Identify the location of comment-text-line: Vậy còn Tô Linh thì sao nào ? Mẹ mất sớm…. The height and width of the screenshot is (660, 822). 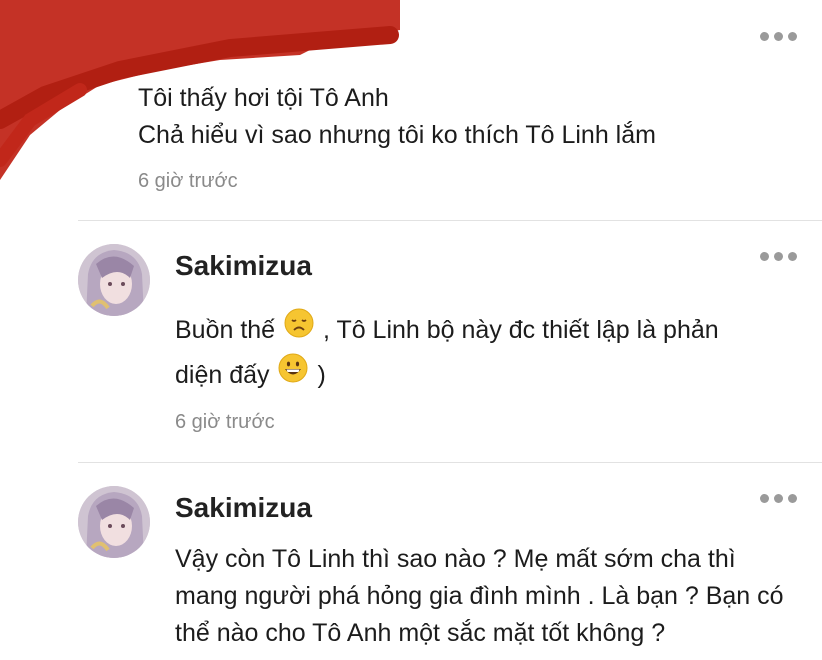
(455, 559).